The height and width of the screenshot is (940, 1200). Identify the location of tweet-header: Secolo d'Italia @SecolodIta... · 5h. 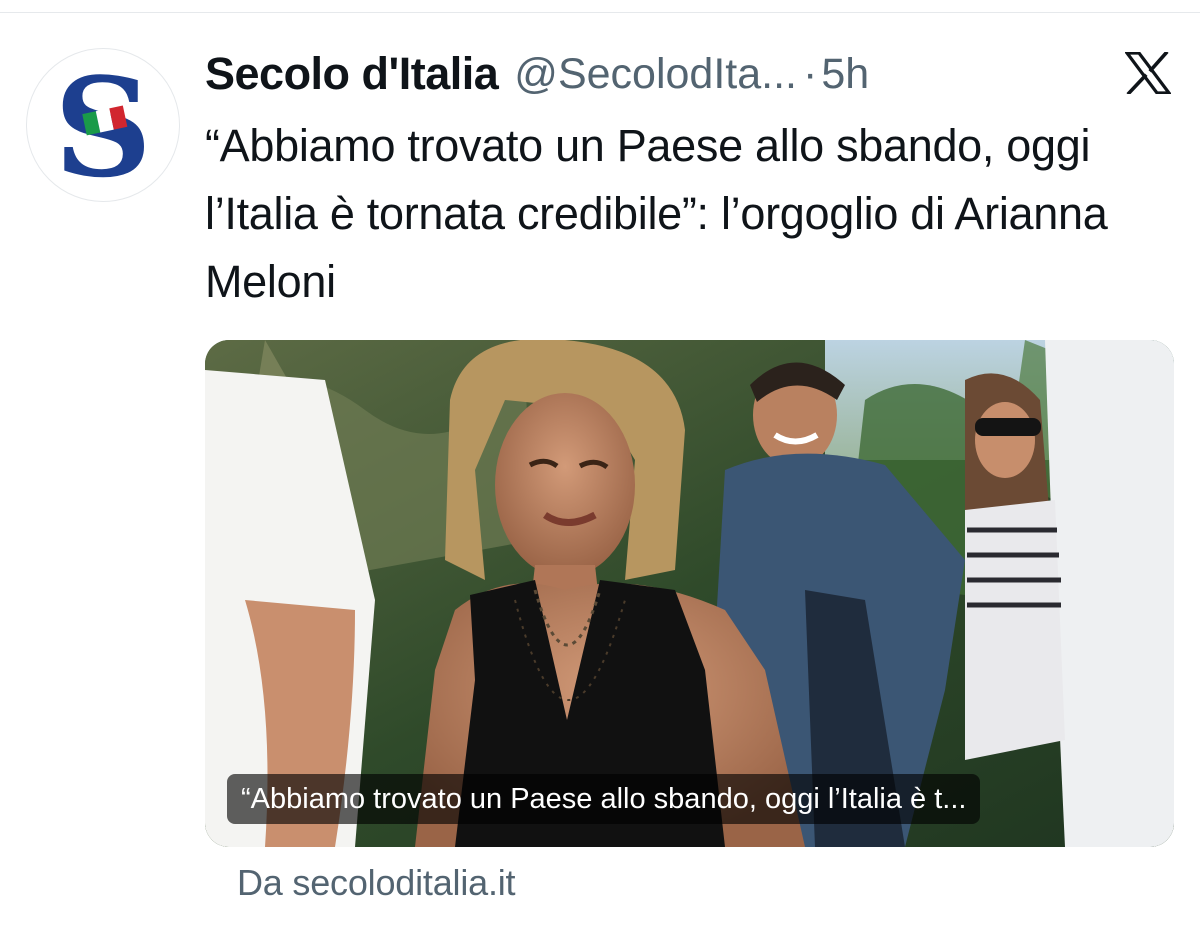
(537, 74).